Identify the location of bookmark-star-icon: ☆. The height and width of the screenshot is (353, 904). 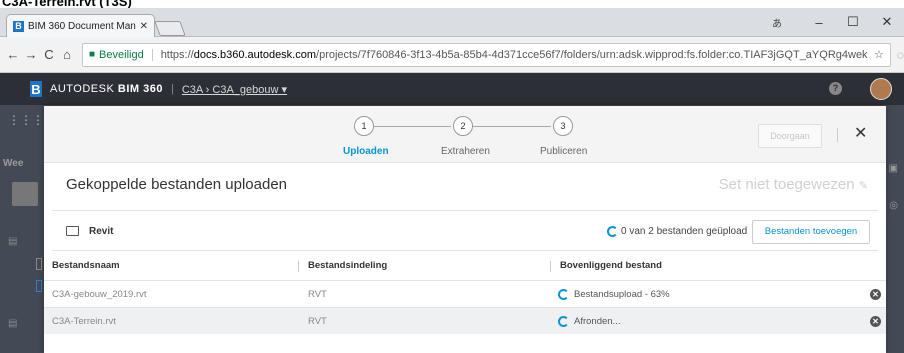
(879, 54).